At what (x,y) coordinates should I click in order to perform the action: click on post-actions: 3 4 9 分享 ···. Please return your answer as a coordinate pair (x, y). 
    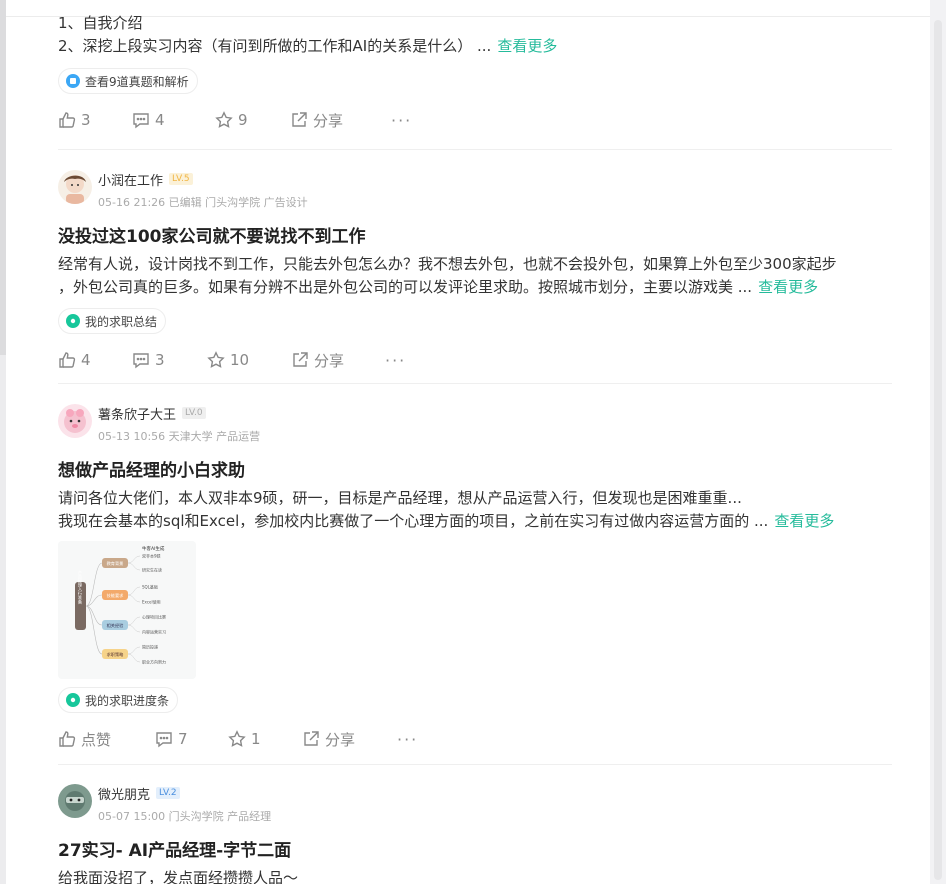
    Looking at the image, I should click on (475, 120).